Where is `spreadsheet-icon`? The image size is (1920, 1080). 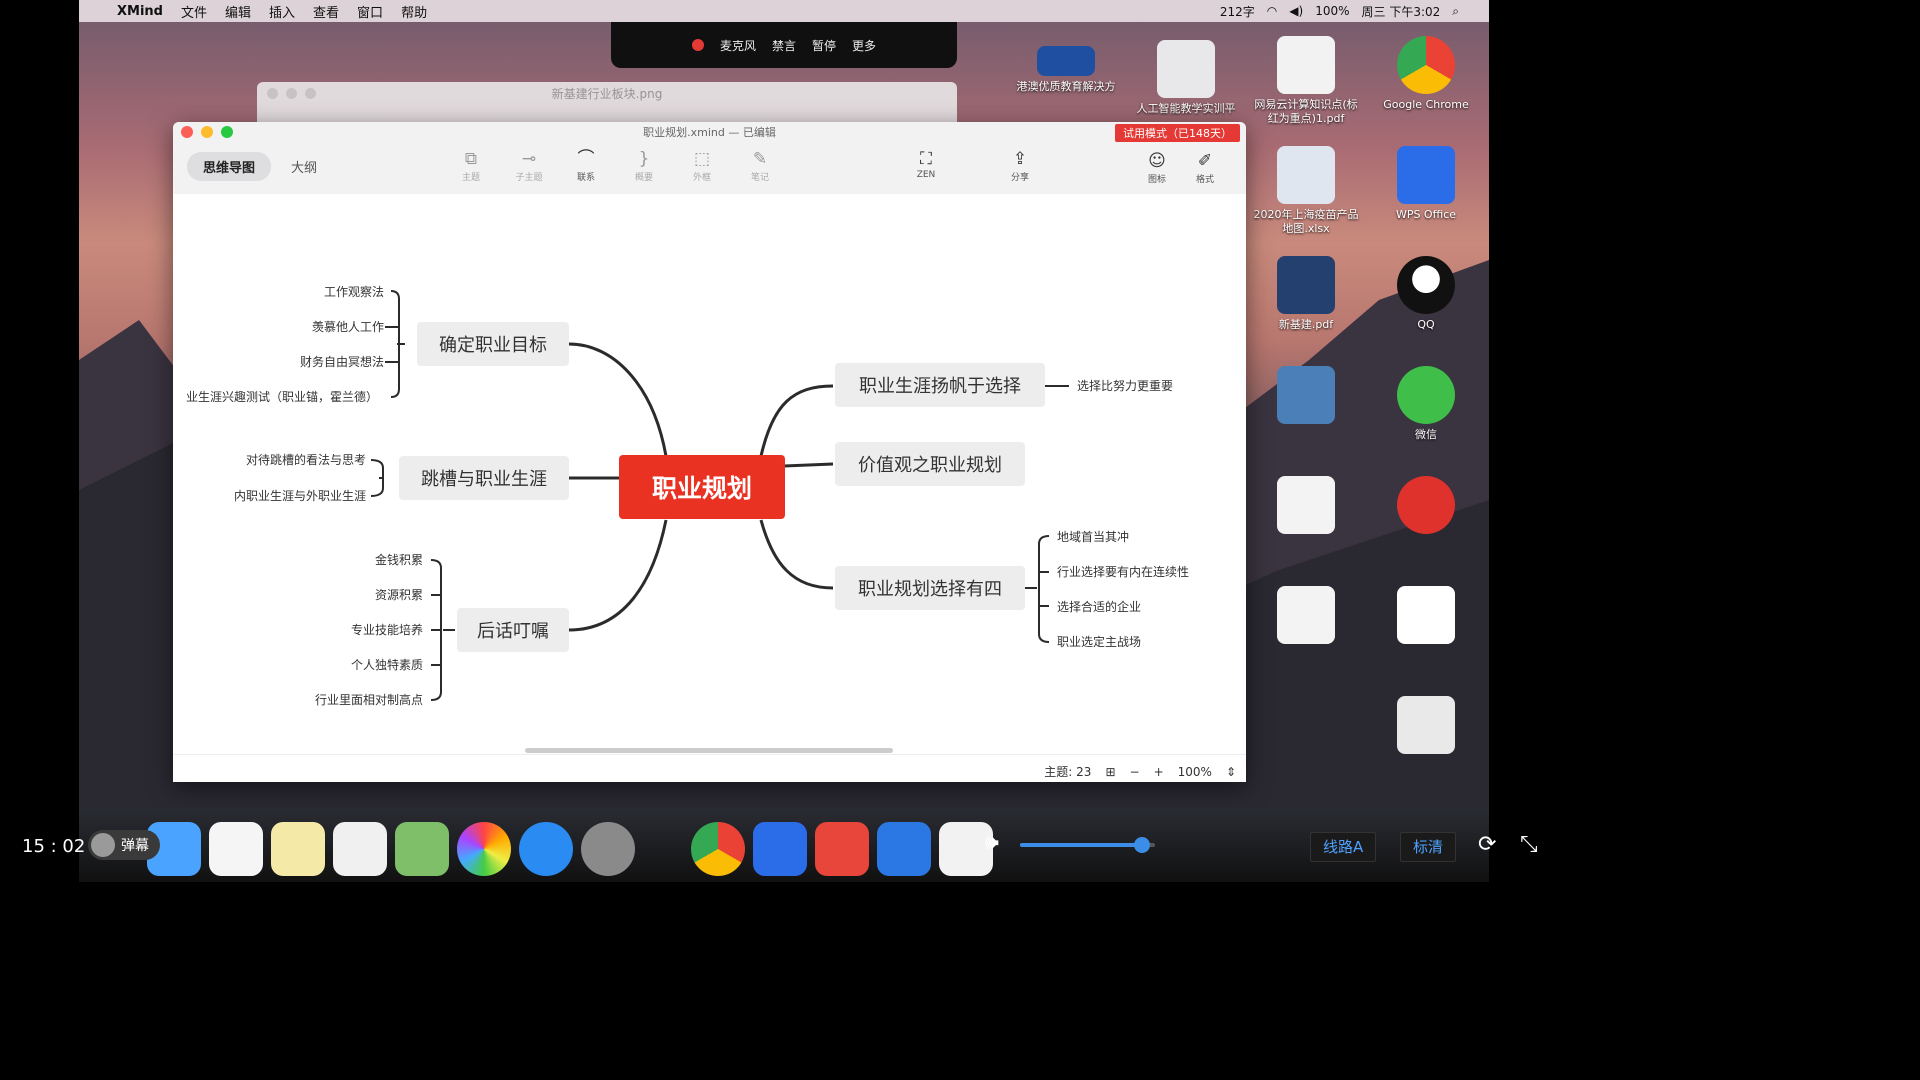
spreadsheet-icon is located at coordinates (1306, 175).